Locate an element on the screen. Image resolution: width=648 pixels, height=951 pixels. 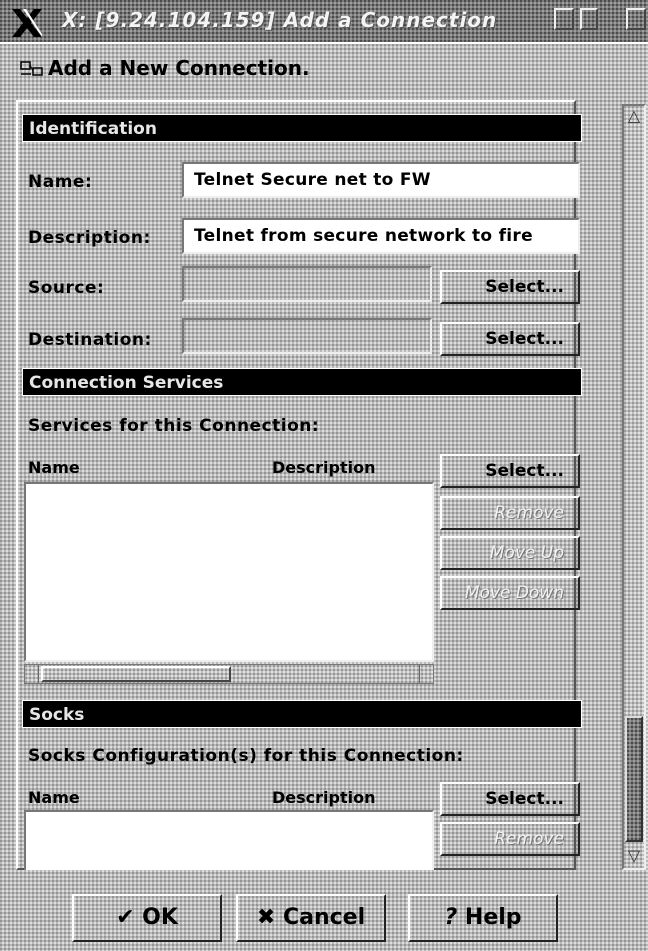
page-title: Add a New Connection. is located at coordinates (179, 68).